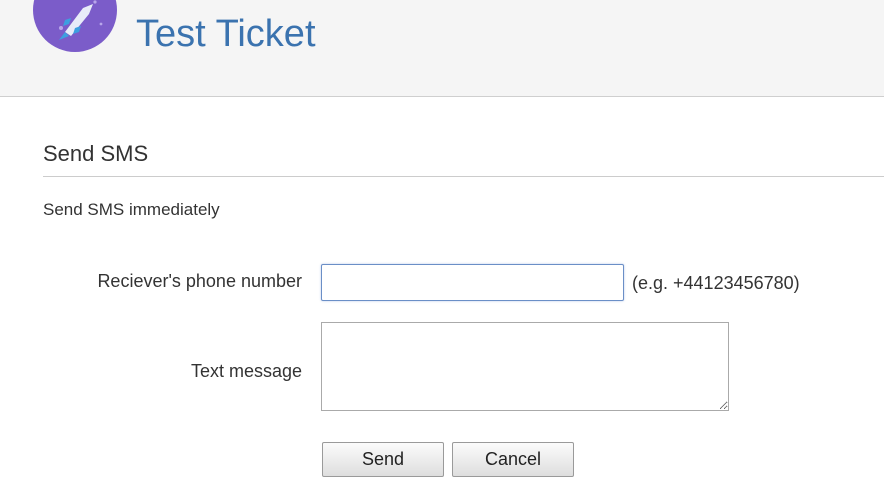 The width and height of the screenshot is (884, 477). I want to click on send-button: Send, so click(383, 459).